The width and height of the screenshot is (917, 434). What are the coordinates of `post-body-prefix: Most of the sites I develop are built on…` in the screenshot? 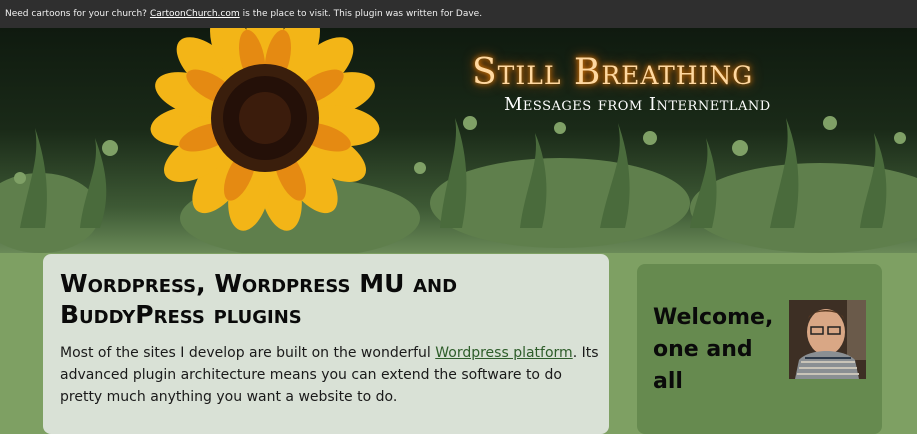 It's located at (245, 353).